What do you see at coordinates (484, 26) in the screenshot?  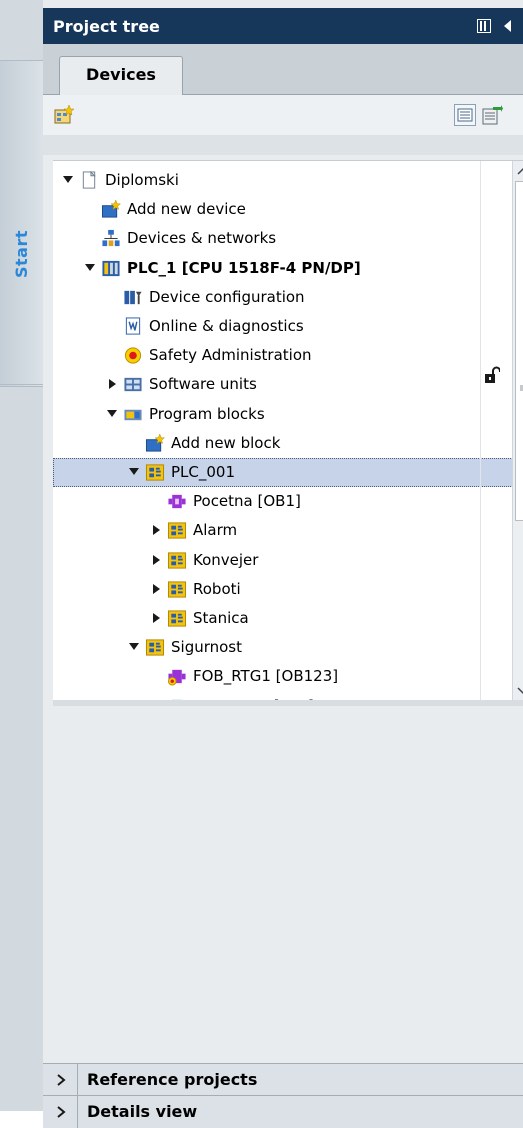 I see `dock-toggle-icon` at bounding box center [484, 26].